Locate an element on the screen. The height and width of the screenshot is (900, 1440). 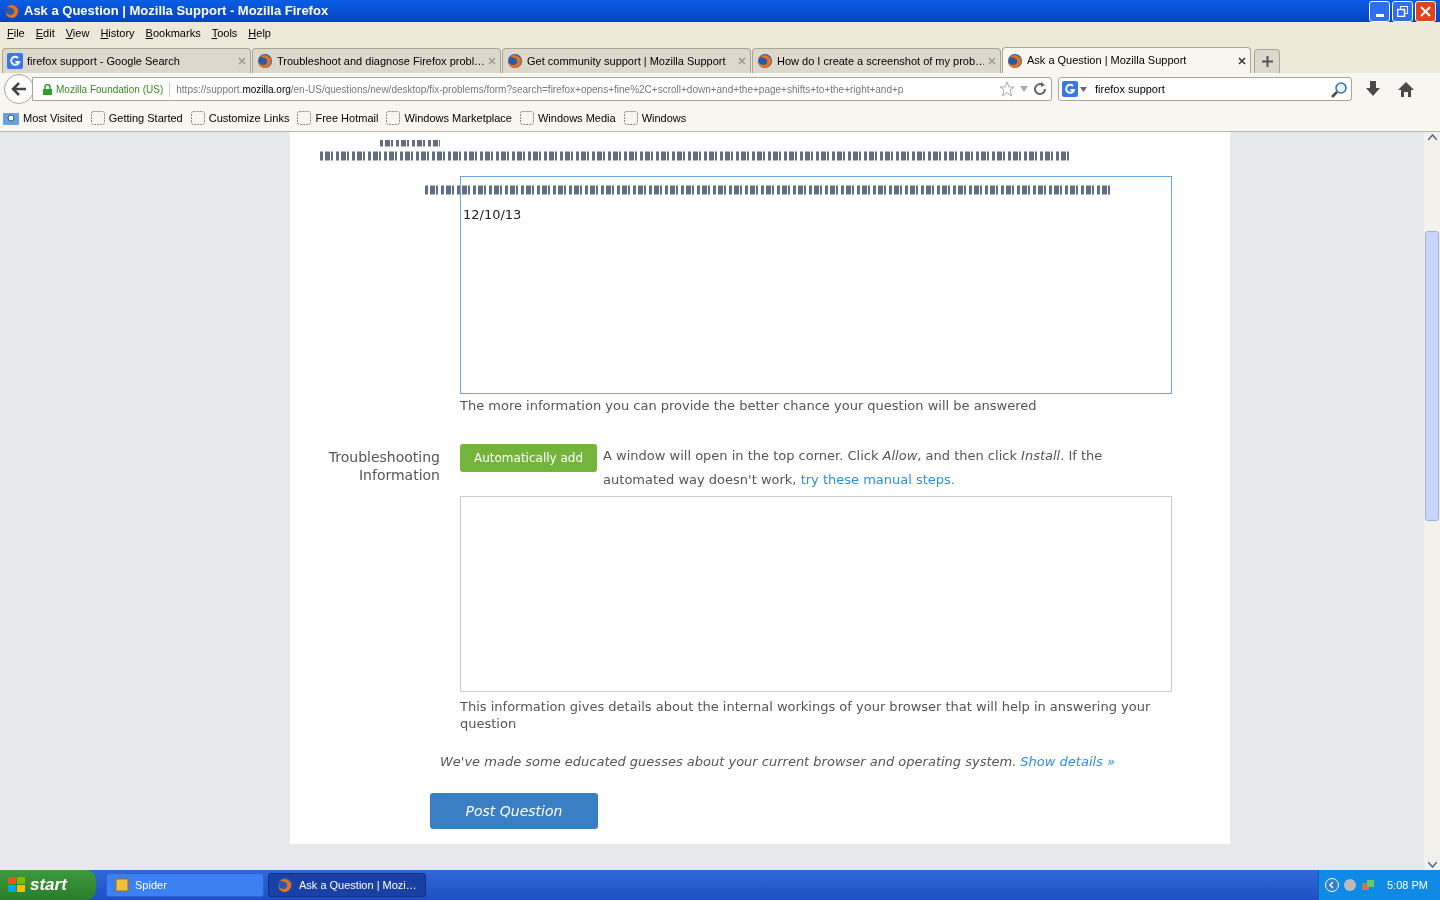
scroll-up-icon is located at coordinates (1432, 137).